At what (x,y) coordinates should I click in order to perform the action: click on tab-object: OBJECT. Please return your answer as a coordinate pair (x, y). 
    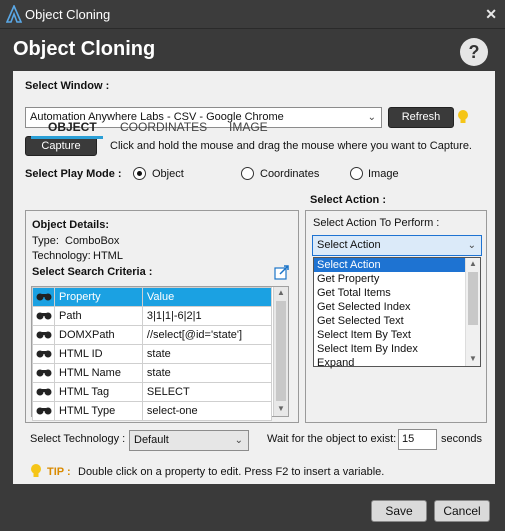
    Looking at the image, I should click on (72, 127).